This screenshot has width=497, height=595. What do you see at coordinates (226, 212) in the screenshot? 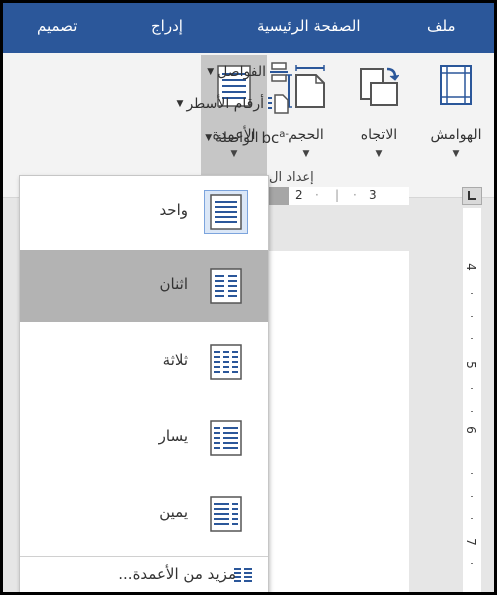
I see `one-column-icon` at bounding box center [226, 212].